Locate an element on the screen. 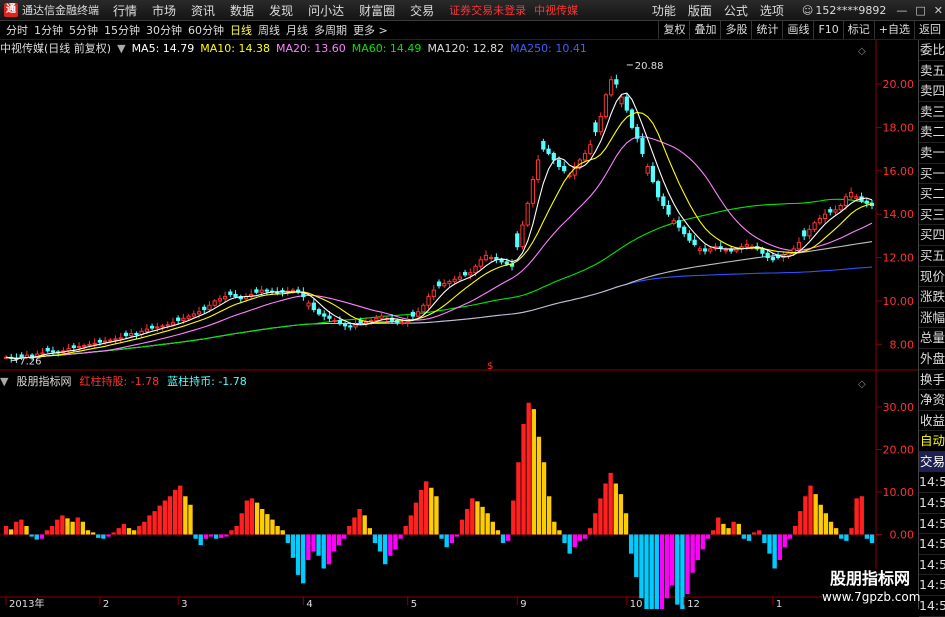  price-tick-label: 8.00 is located at coordinates (902, 344).